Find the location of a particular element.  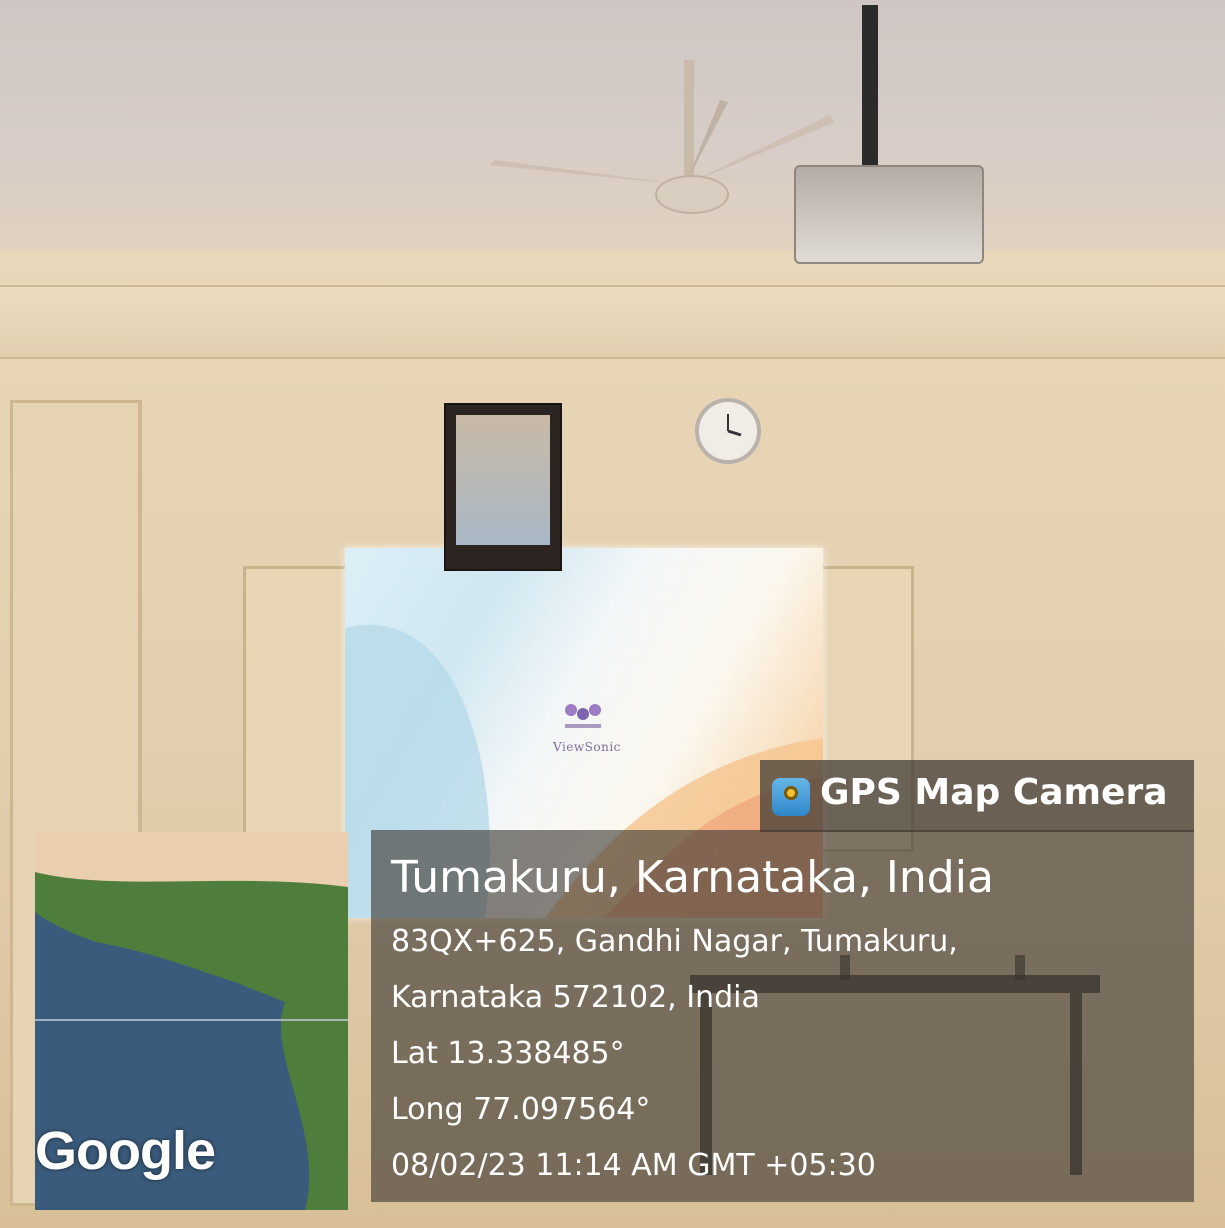

wall-clock is located at coordinates (728, 431).